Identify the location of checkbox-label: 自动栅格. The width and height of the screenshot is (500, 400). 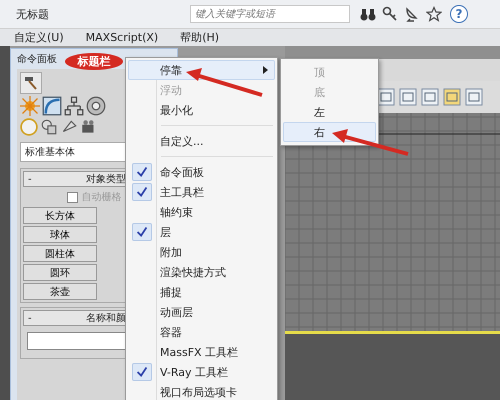
(102, 197).